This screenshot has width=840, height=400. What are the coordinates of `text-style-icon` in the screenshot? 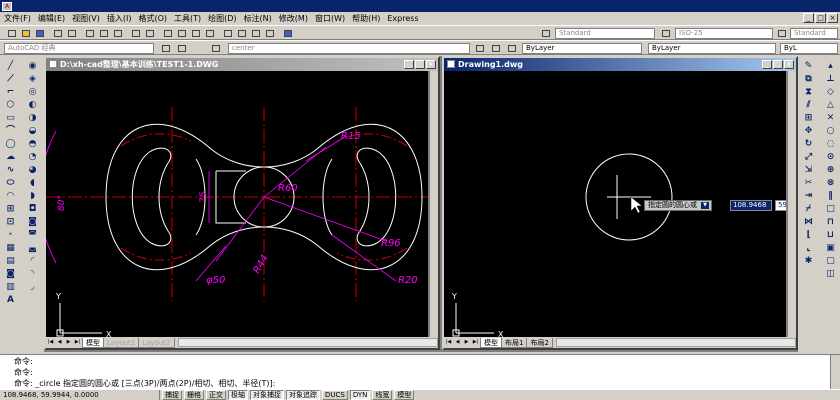 It's located at (546, 33).